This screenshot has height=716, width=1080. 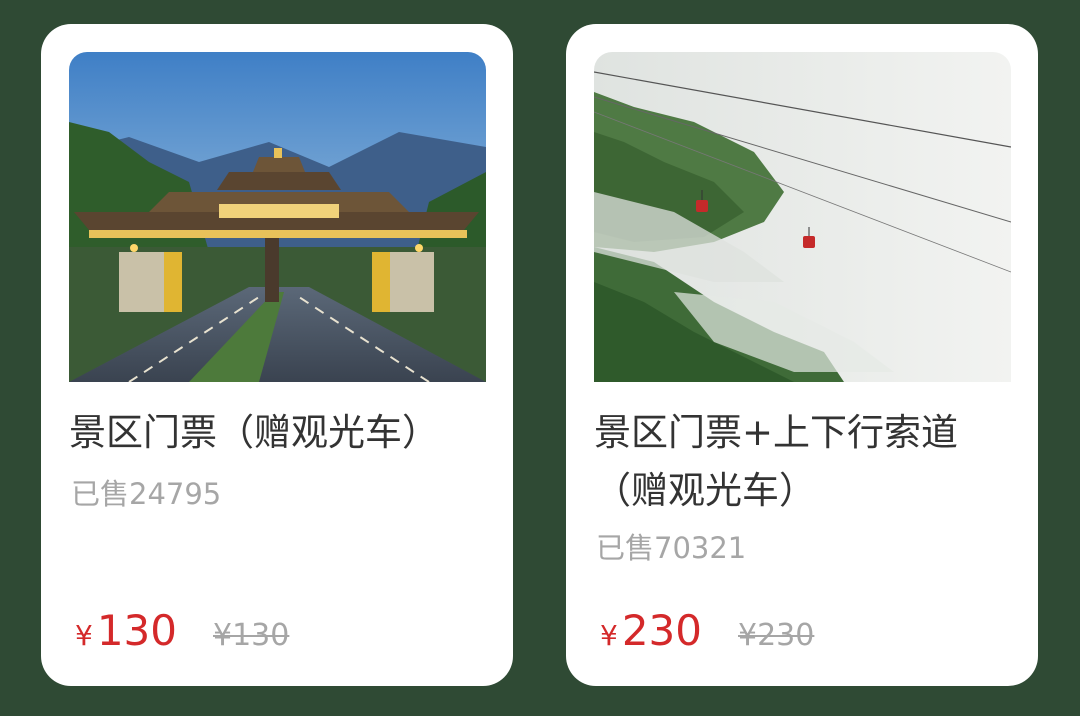 I want to click on product-title: 景区门票（赠观光车）, so click(x=254, y=432).